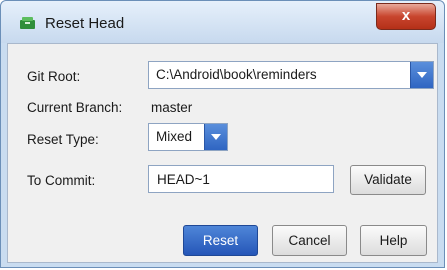  Describe the element at coordinates (241, 179) in the screenshot. I see `to-commit-input` at that location.